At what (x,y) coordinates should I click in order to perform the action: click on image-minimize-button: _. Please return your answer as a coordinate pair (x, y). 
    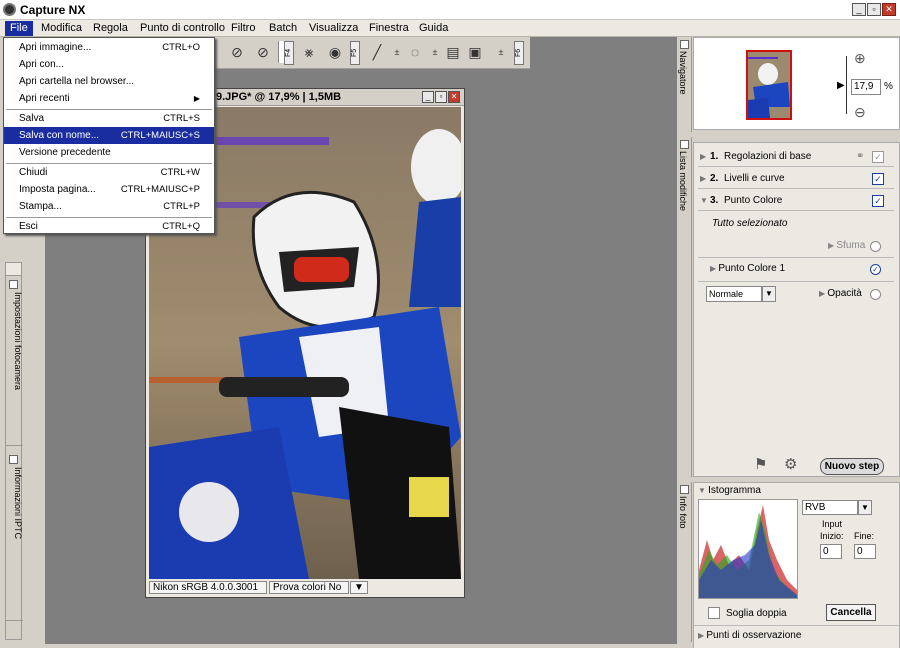
    Looking at the image, I should click on (428, 97).